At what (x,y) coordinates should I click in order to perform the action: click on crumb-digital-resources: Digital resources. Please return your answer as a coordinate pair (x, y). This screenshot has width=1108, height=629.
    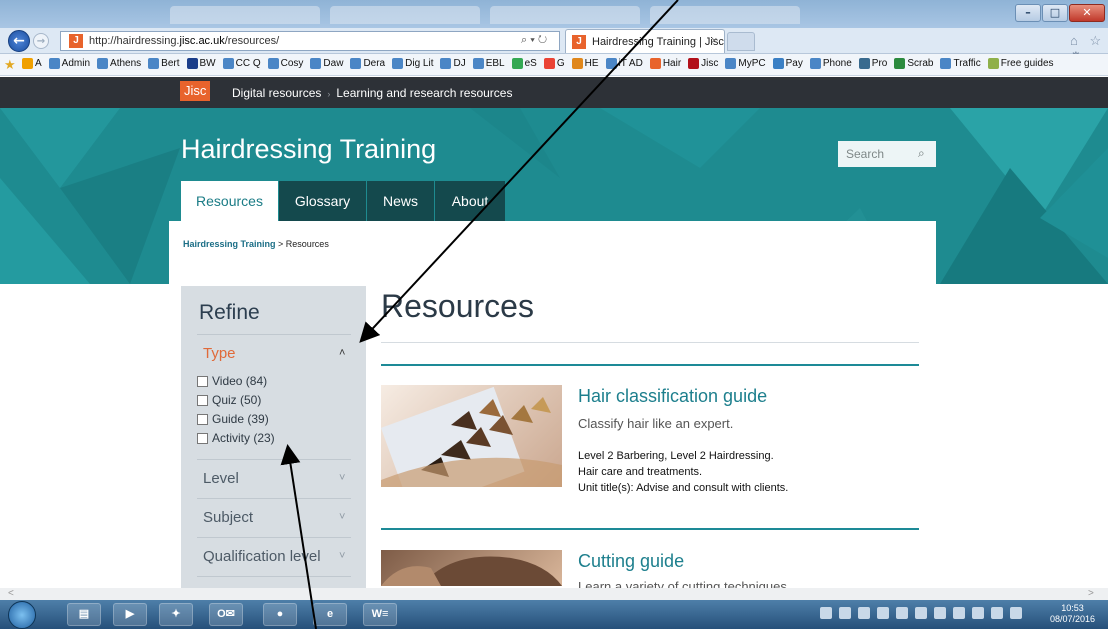
    Looking at the image, I should click on (276, 93).